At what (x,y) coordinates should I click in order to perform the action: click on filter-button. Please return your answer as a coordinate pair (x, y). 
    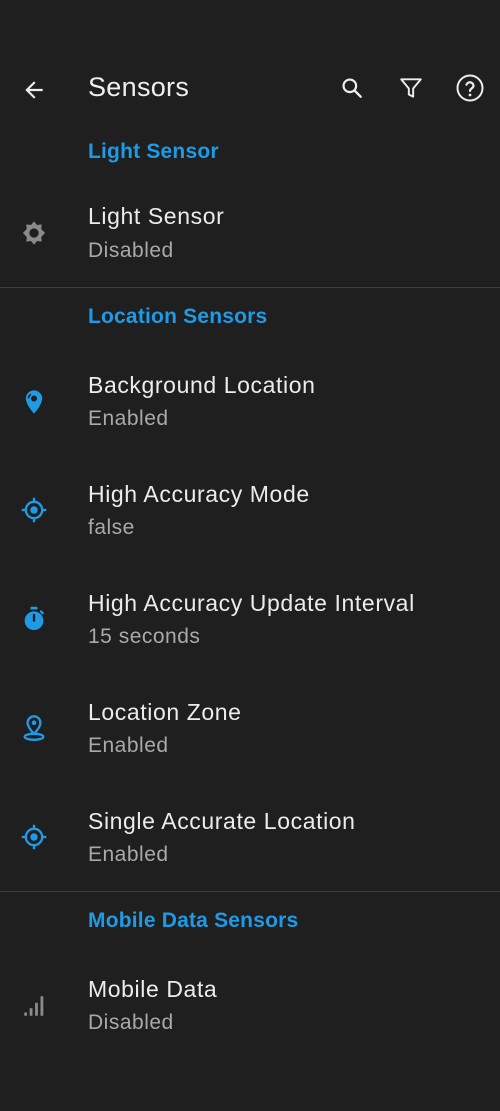
    Looking at the image, I should click on (411, 88).